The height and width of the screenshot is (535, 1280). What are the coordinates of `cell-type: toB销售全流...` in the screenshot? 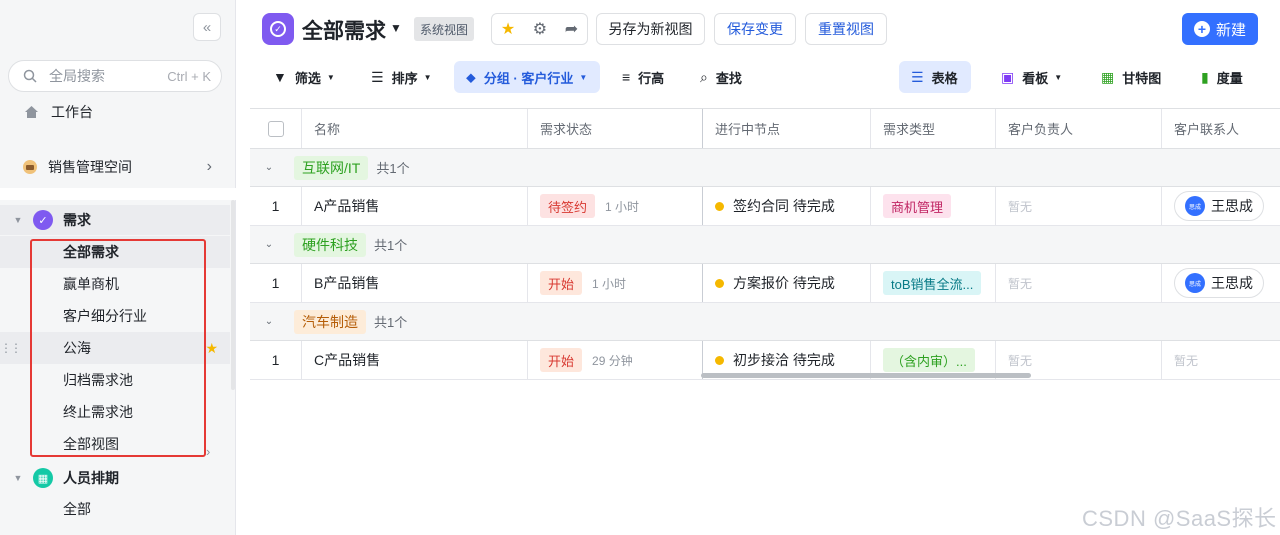 It's located at (933, 283).